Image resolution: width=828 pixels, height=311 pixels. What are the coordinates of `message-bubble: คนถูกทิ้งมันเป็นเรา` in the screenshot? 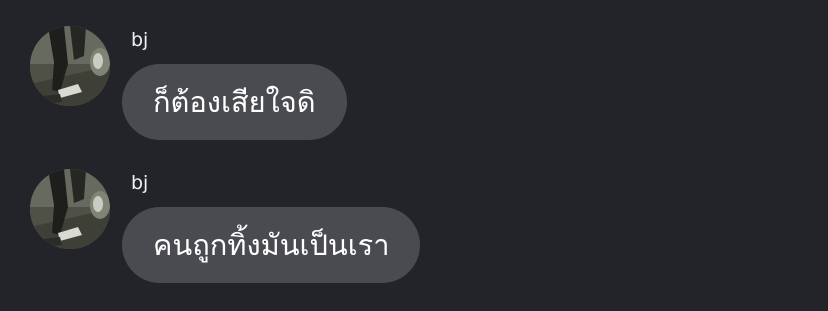 It's located at (271, 245).